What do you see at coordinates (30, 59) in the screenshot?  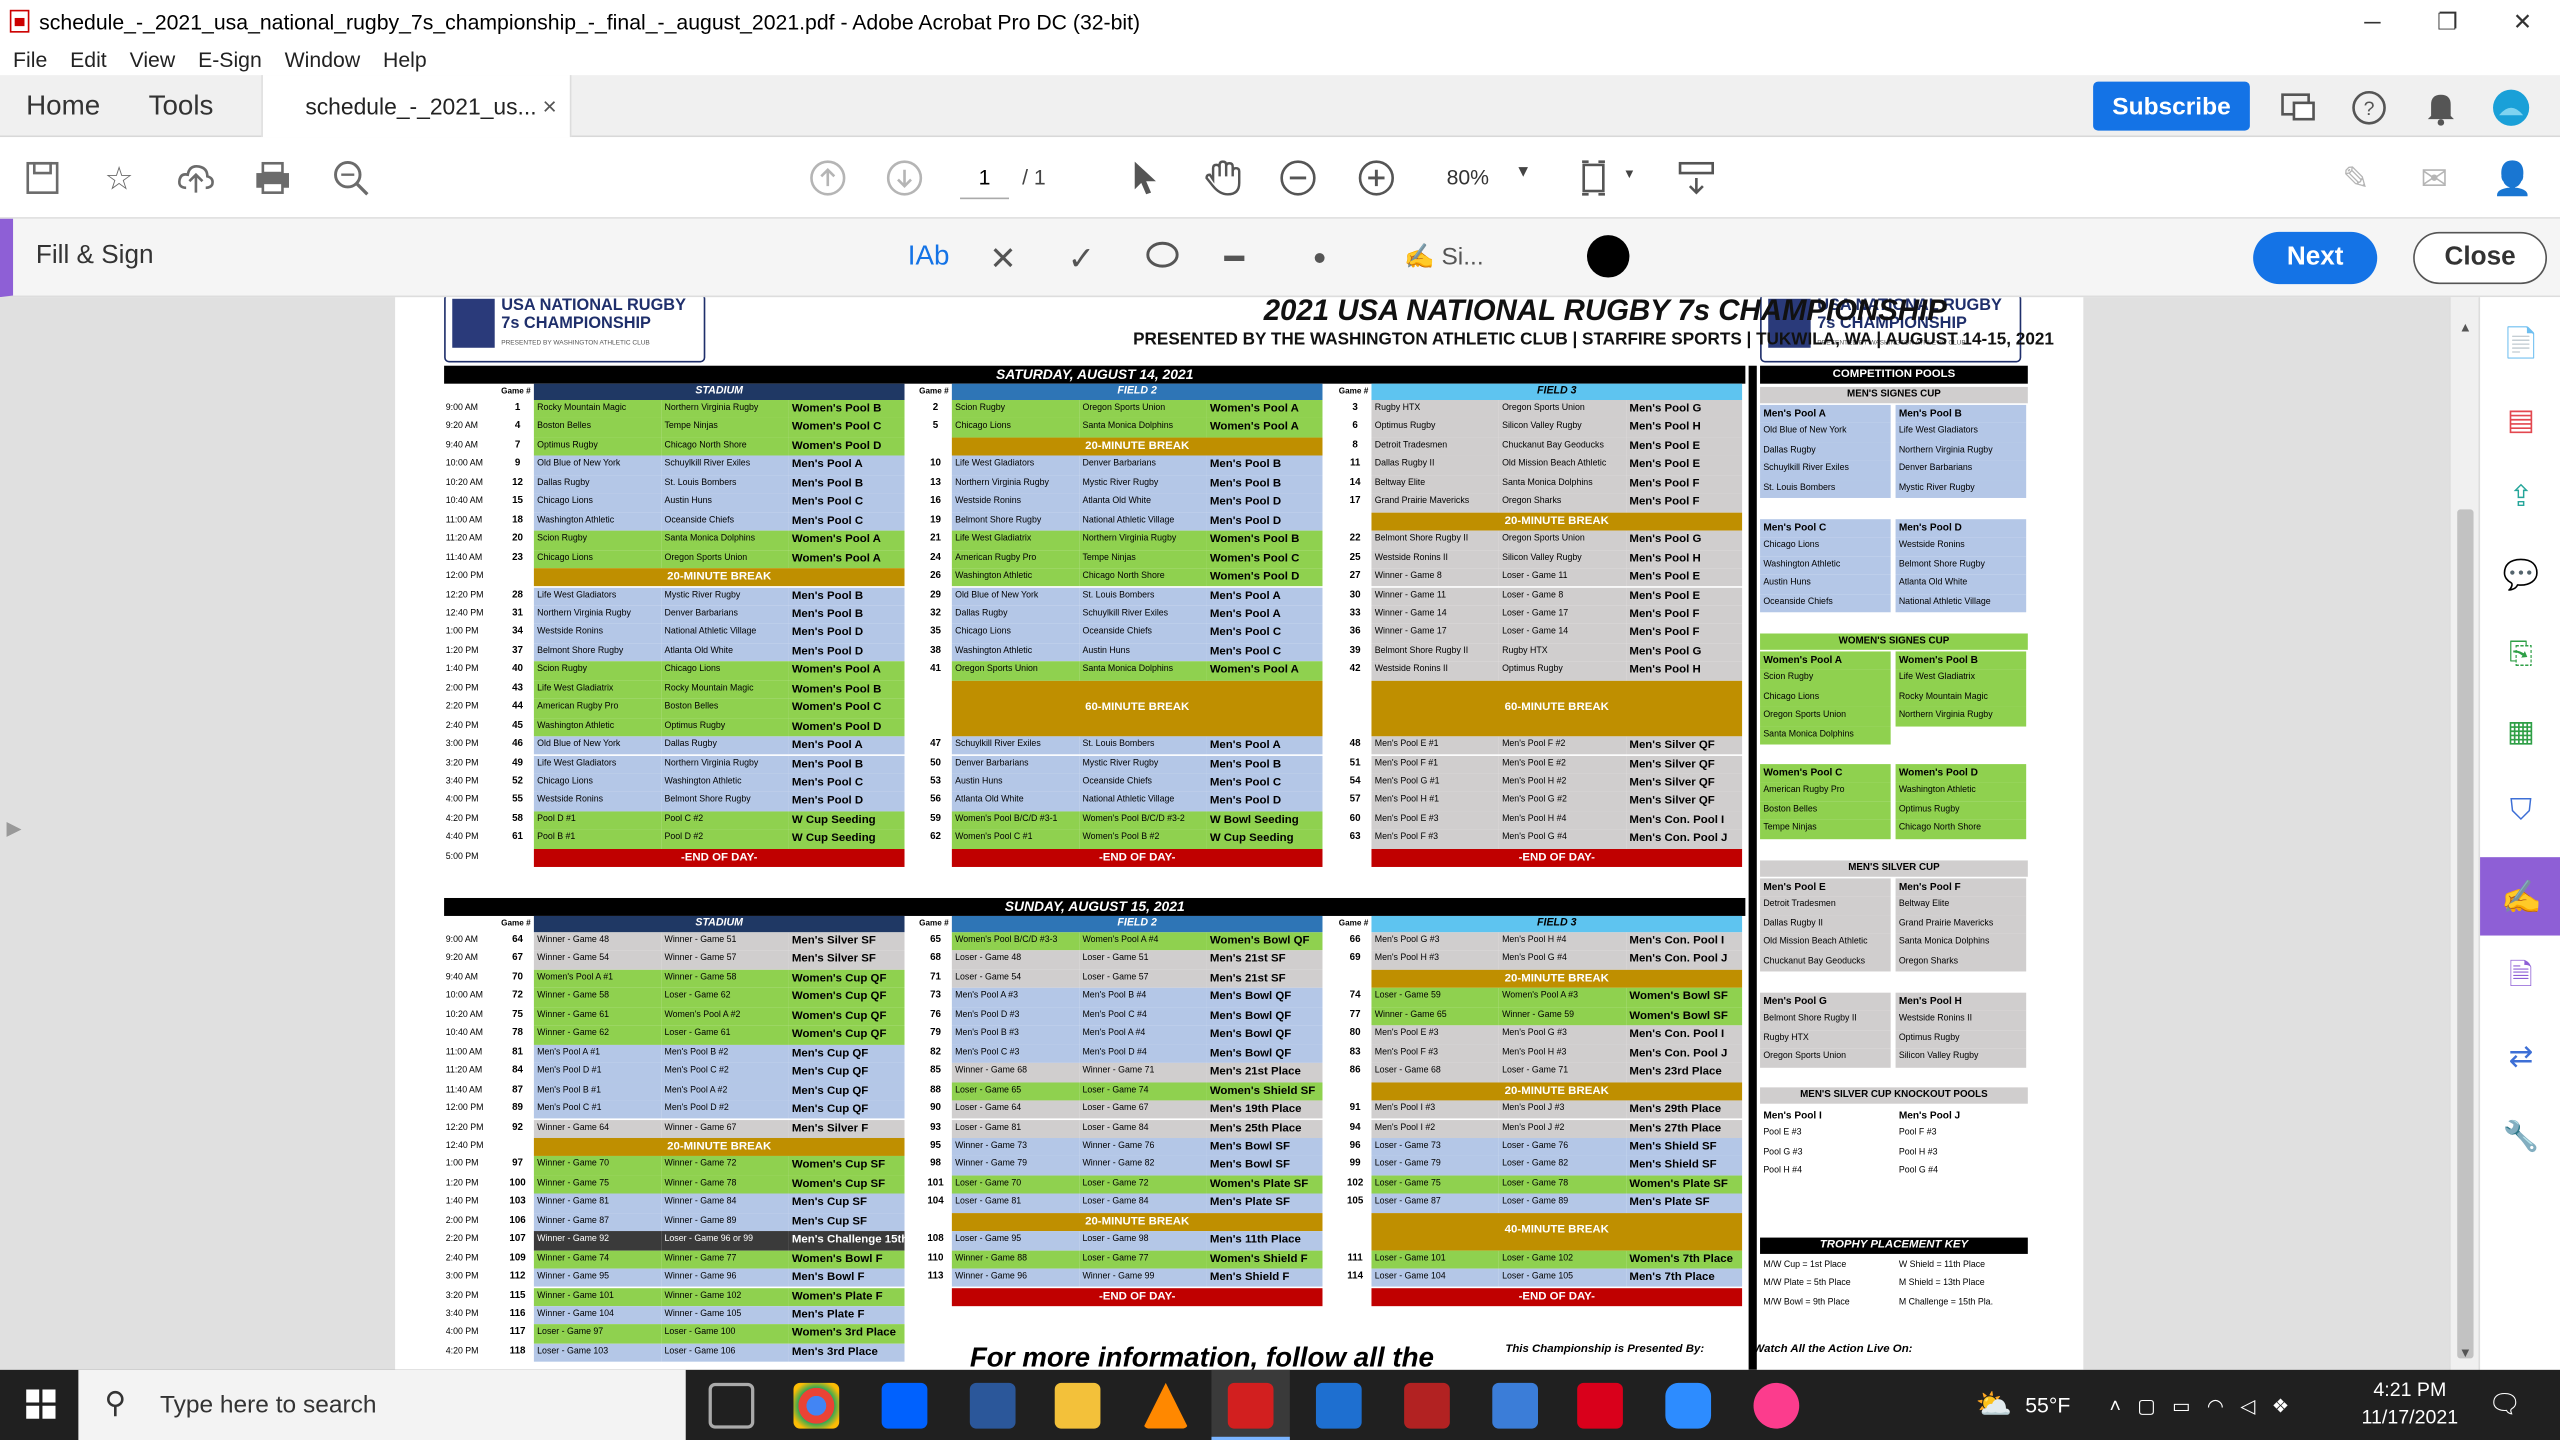 I see `menu-file: File` at bounding box center [30, 59].